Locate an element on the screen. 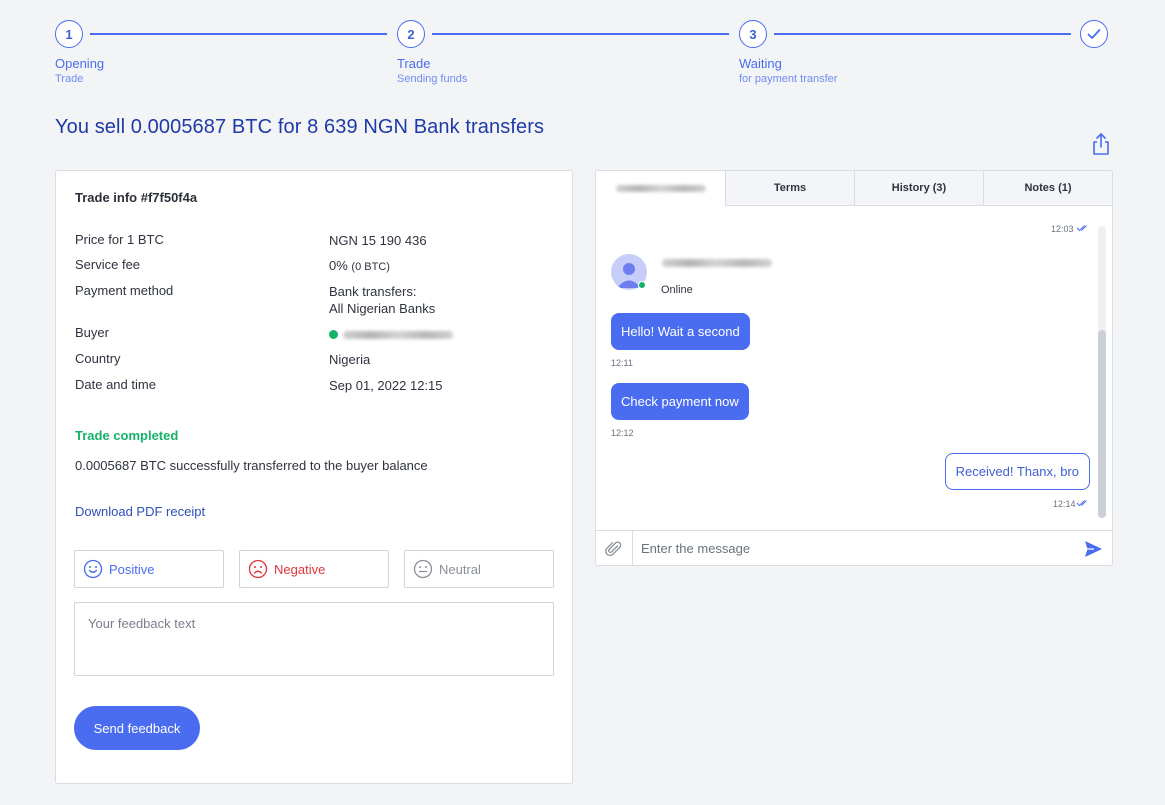 The image size is (1165, 805). tab-notes: Notes (1) is located at coordinates (1047, 188).